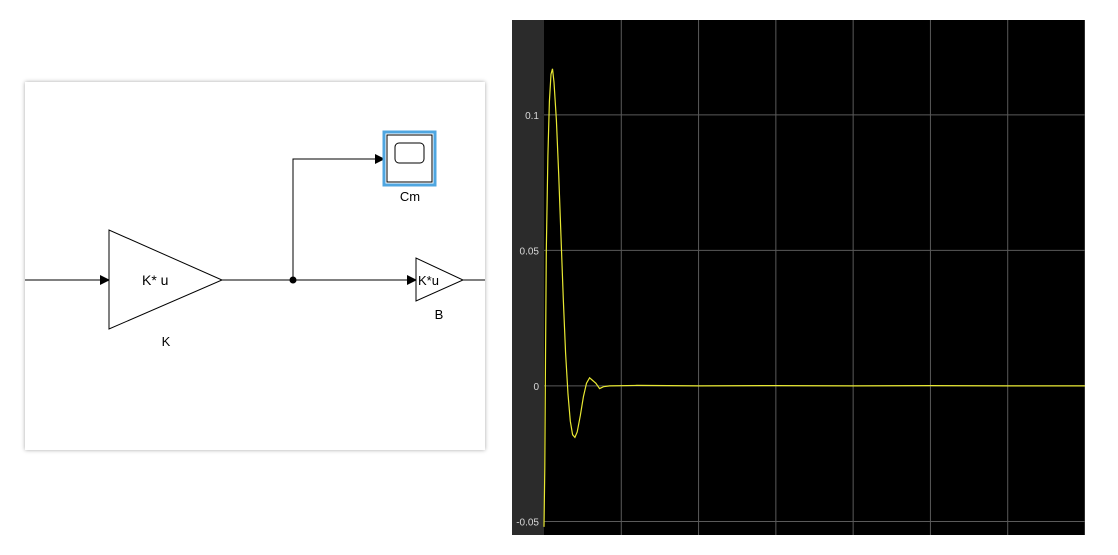  I want to click on gain-block-k: K* u, so click(166, 279).